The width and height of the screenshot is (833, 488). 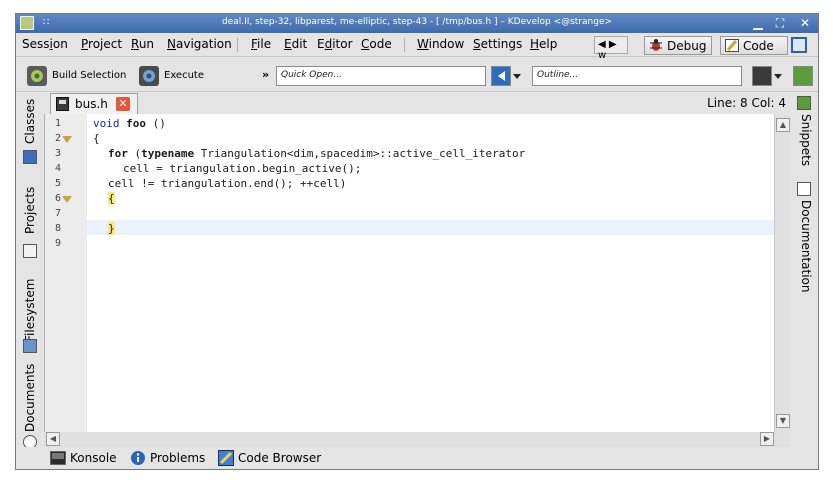 What do you see at coordinates (782, 273) in the screenshot?
I see `vertical-scrollbar: ▲ ▼` at bounding box center [782, 273].